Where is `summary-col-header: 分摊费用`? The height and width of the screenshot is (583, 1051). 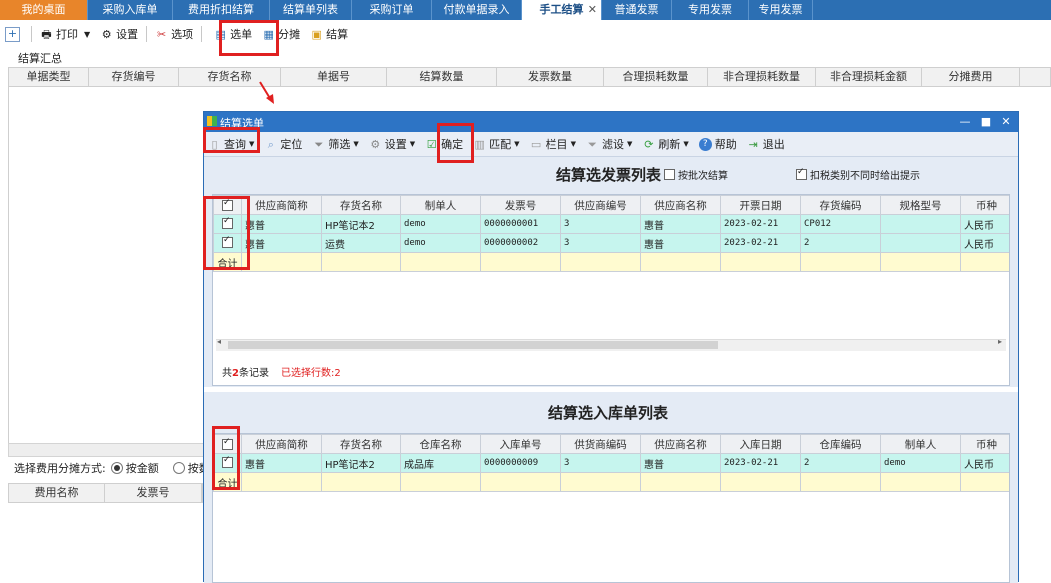
summary-col-header: 分摊费用 is located at coordinates (971, 77).